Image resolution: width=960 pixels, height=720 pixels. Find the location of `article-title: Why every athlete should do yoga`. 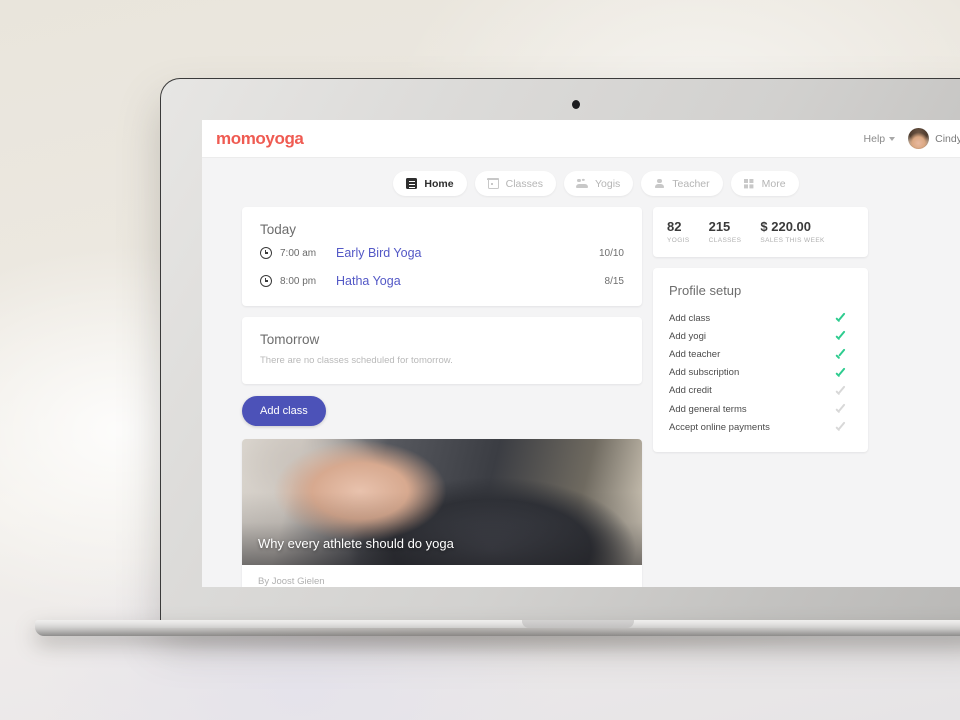

article-title: Why every athlete should do yoga is located at coordinates (356, 543).